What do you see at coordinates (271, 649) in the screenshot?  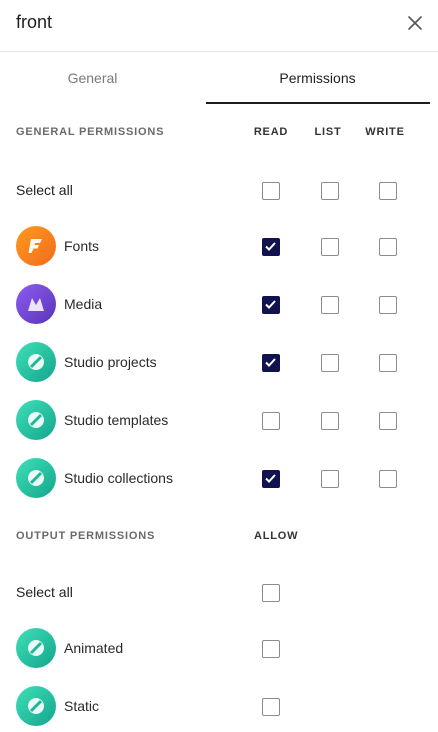 I see `animated-allow-checkbox` at bounding box center [271, 649].